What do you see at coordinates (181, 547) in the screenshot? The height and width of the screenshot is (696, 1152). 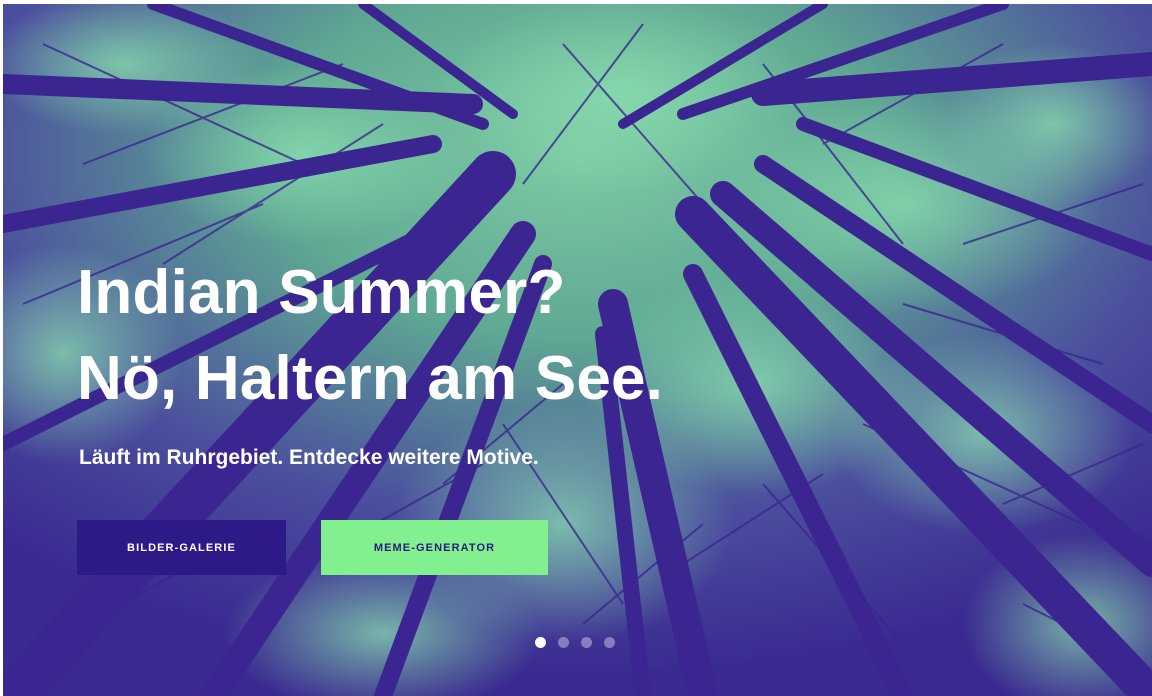 I see `gallery-button: BILDER-GALERIE` at bounding box center [181, 547].